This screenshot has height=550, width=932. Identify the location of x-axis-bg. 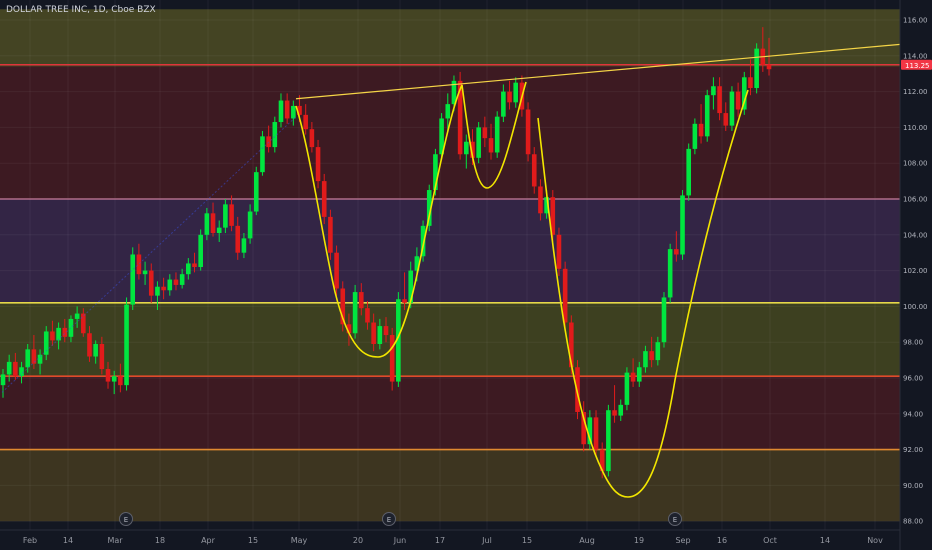
(466, 540).